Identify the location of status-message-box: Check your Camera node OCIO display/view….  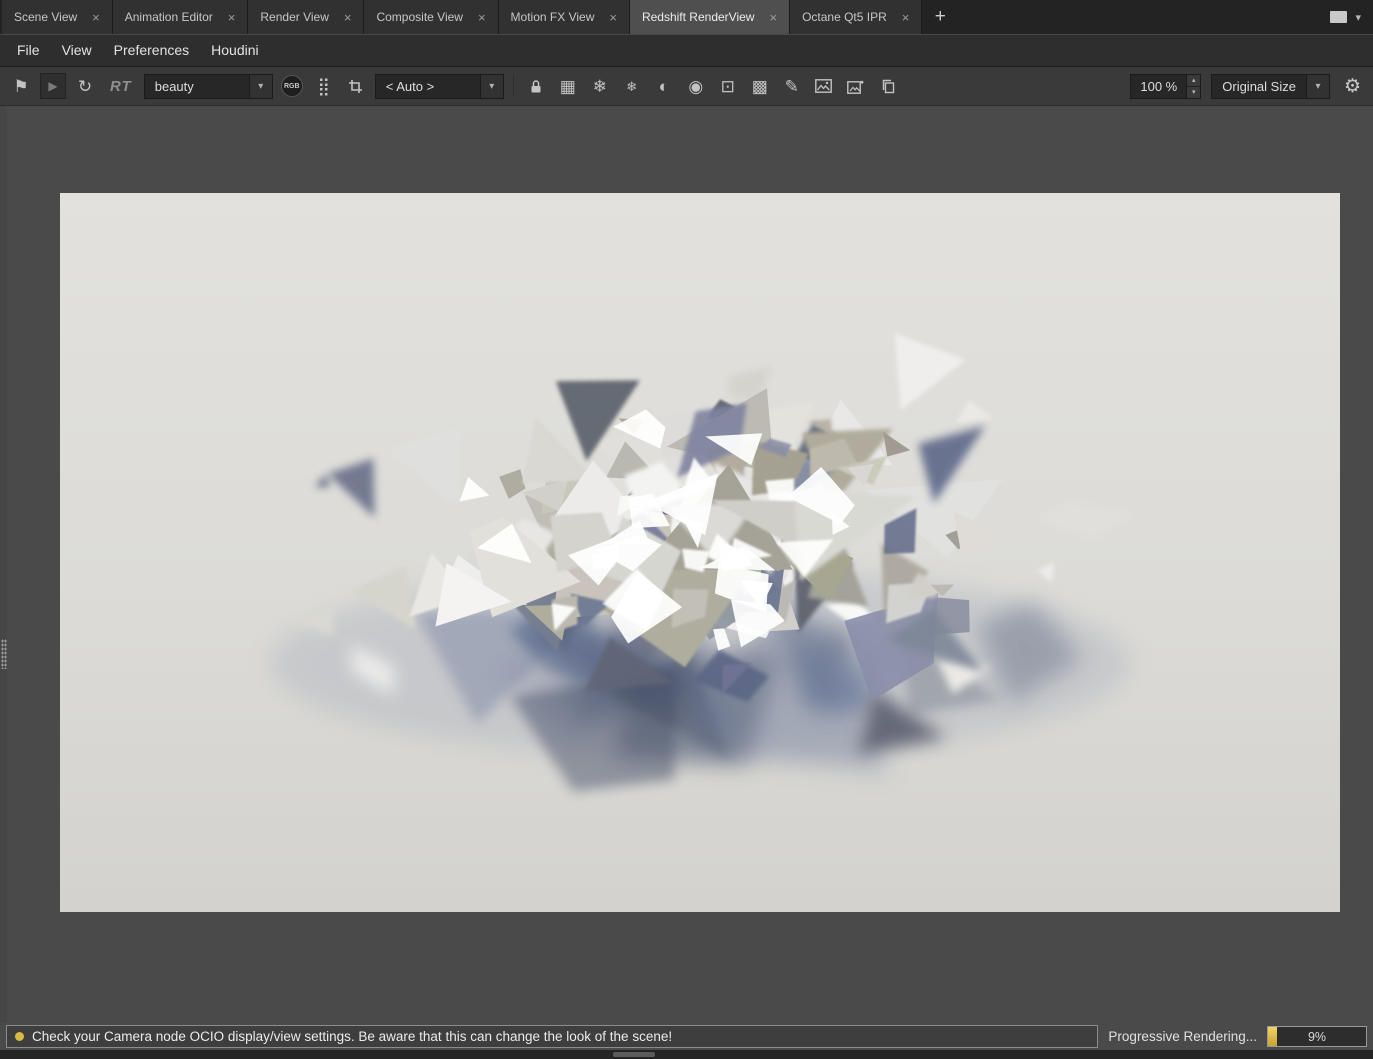
(552, 1036).